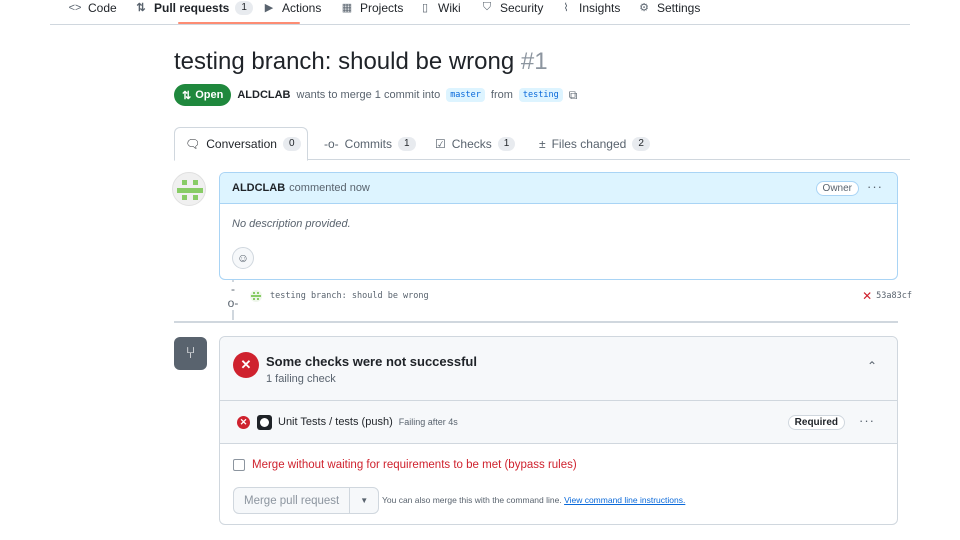 The height and width of the screenshot is (540, 960). Describe the element at coordinates (566, 8) in the screenshot. I see `graph-icon: ⌇` at that location.